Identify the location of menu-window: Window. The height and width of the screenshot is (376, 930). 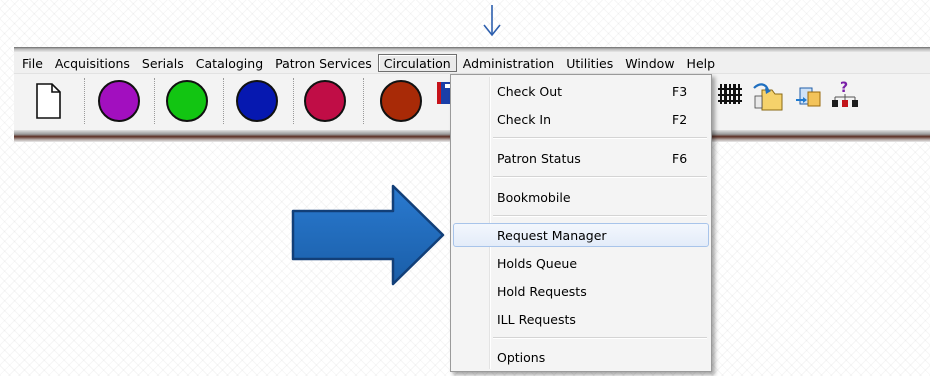
(649, 63).